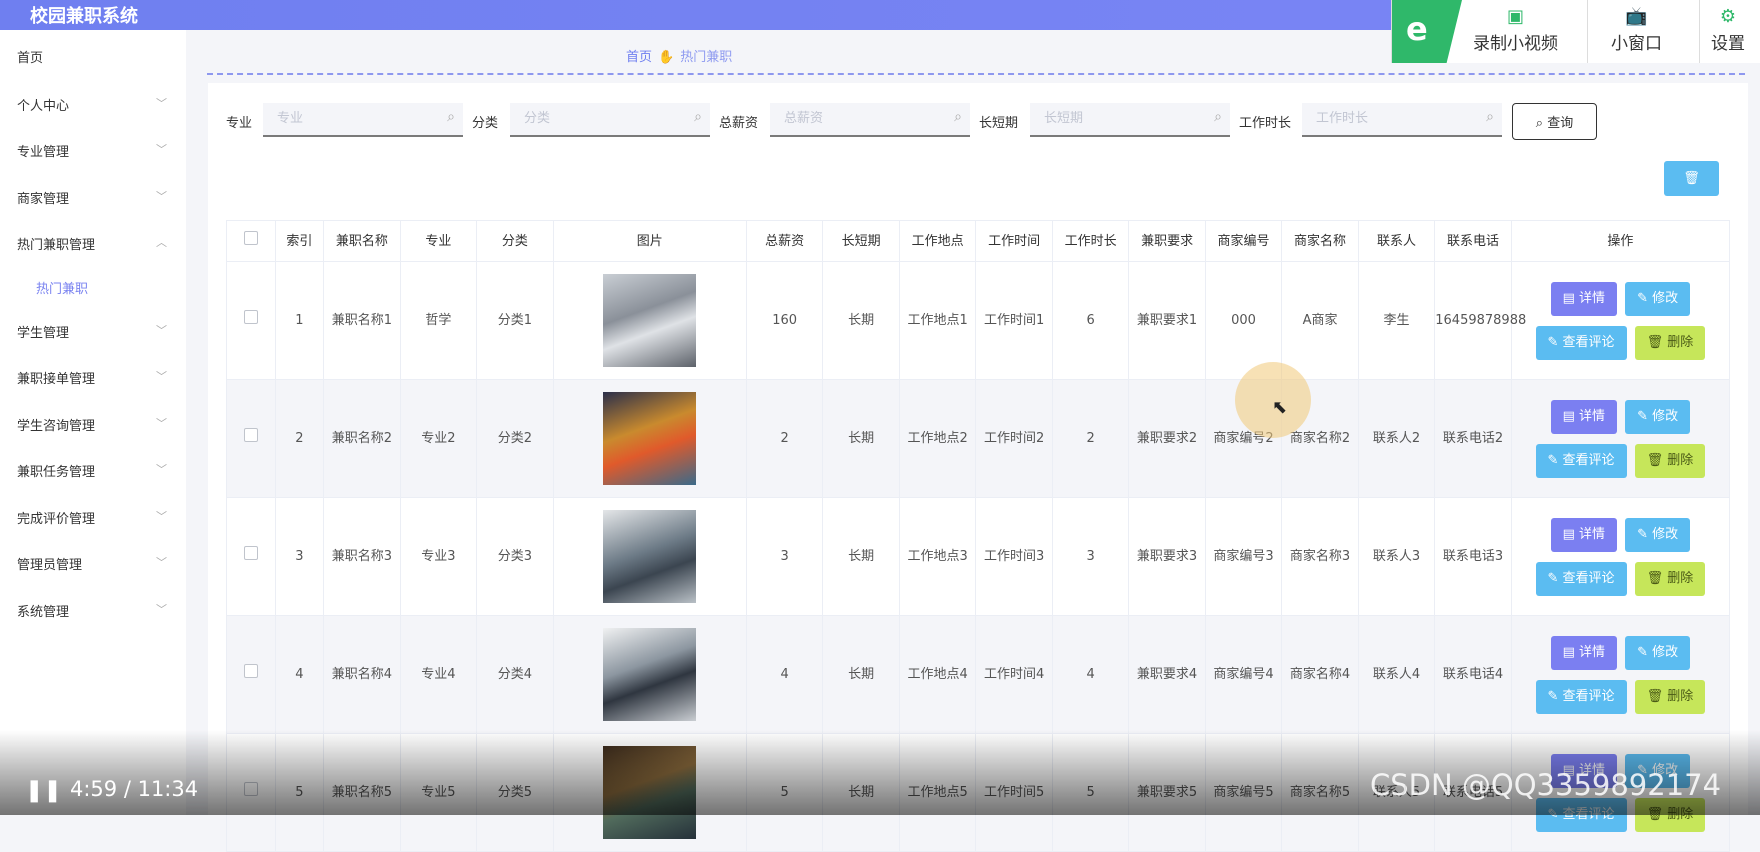 The image size is (1760, 852). What do you see at coordinates (861, 241) in the screenshot?
I see `column-header: 长短期` at bounding box center [861, 241].